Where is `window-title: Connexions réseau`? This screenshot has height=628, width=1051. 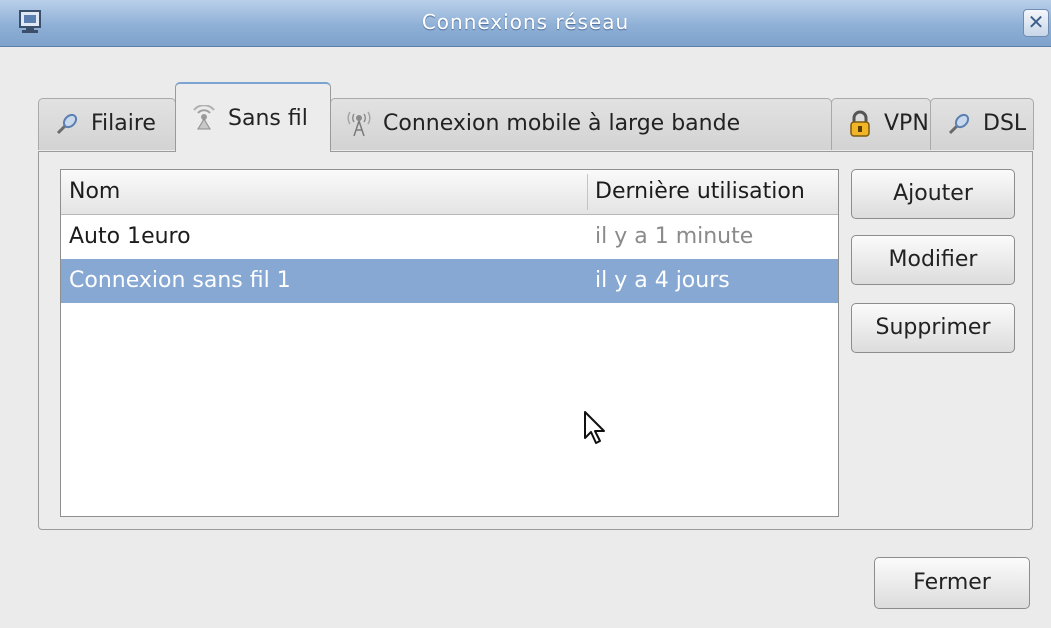
window-title: Connexions réseau is located at coordinates (525, 22).